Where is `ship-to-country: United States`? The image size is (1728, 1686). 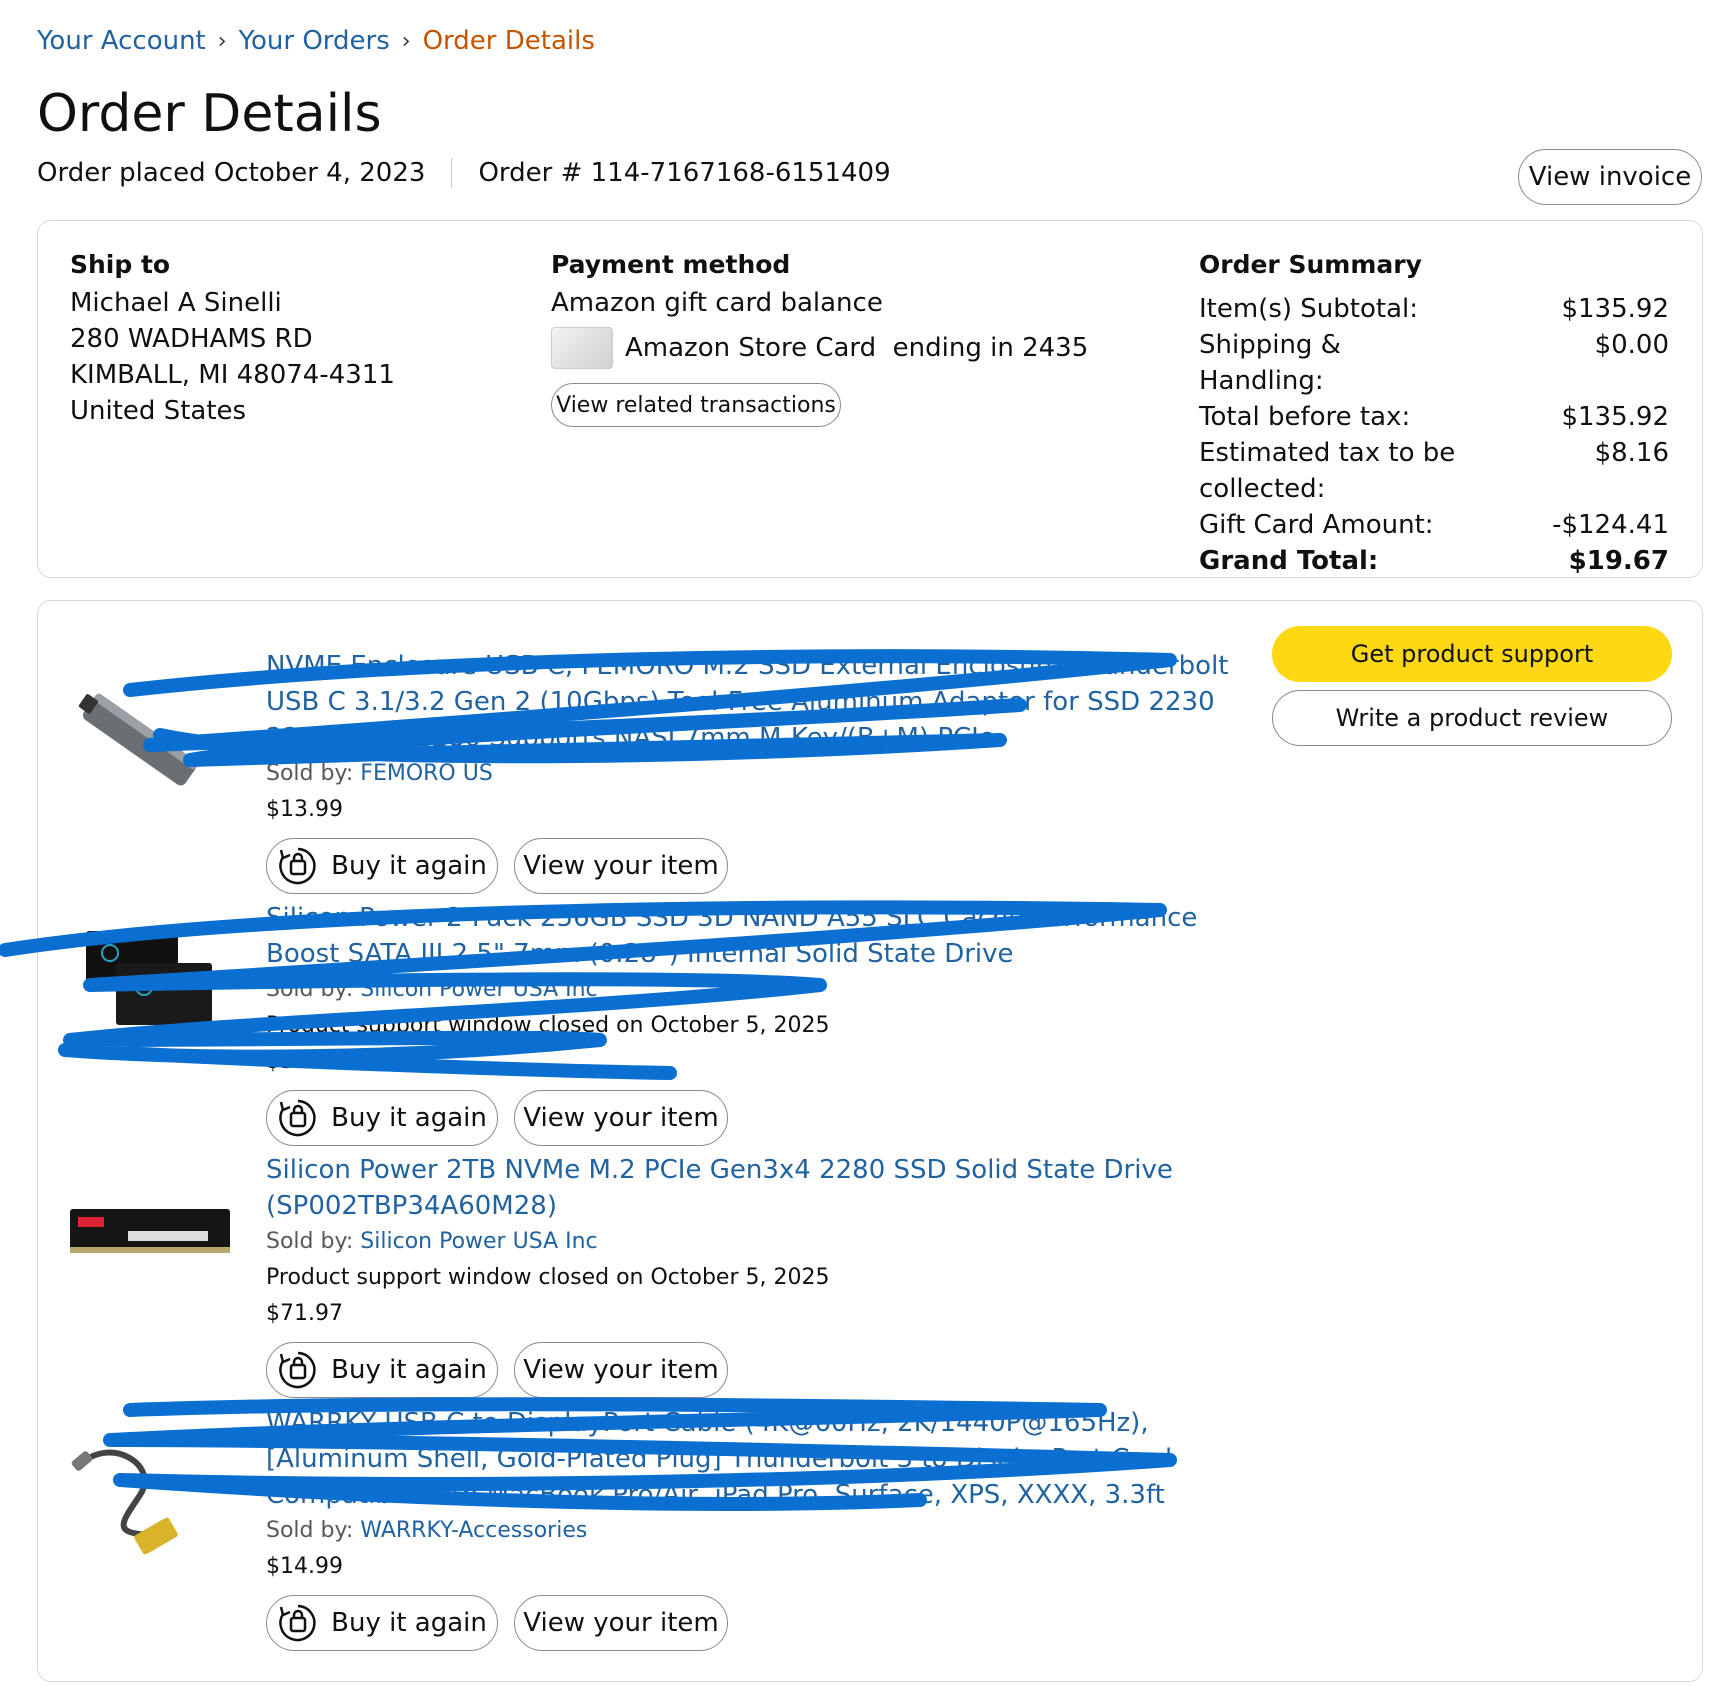
ship-to-country: United States is located at coordinates (158, 411).